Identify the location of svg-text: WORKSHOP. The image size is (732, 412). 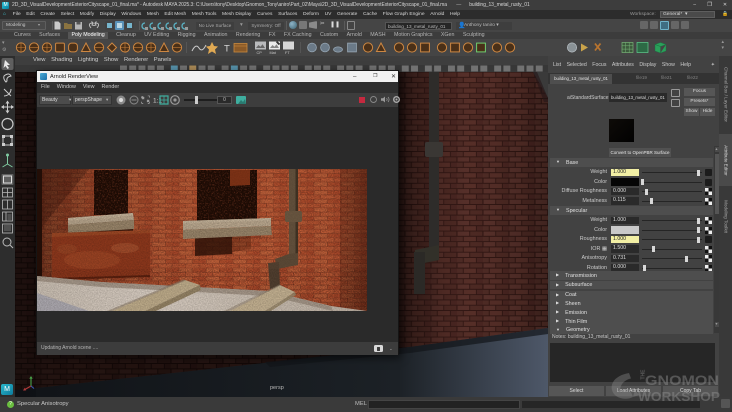
(679, 396).